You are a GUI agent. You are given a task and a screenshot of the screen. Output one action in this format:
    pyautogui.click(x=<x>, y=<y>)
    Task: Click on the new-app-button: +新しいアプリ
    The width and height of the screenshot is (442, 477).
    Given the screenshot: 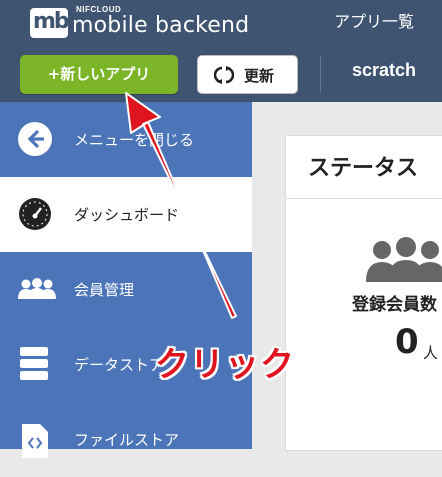 What is the action you would take?
    pyautogui.click(x=99, y=74)
    